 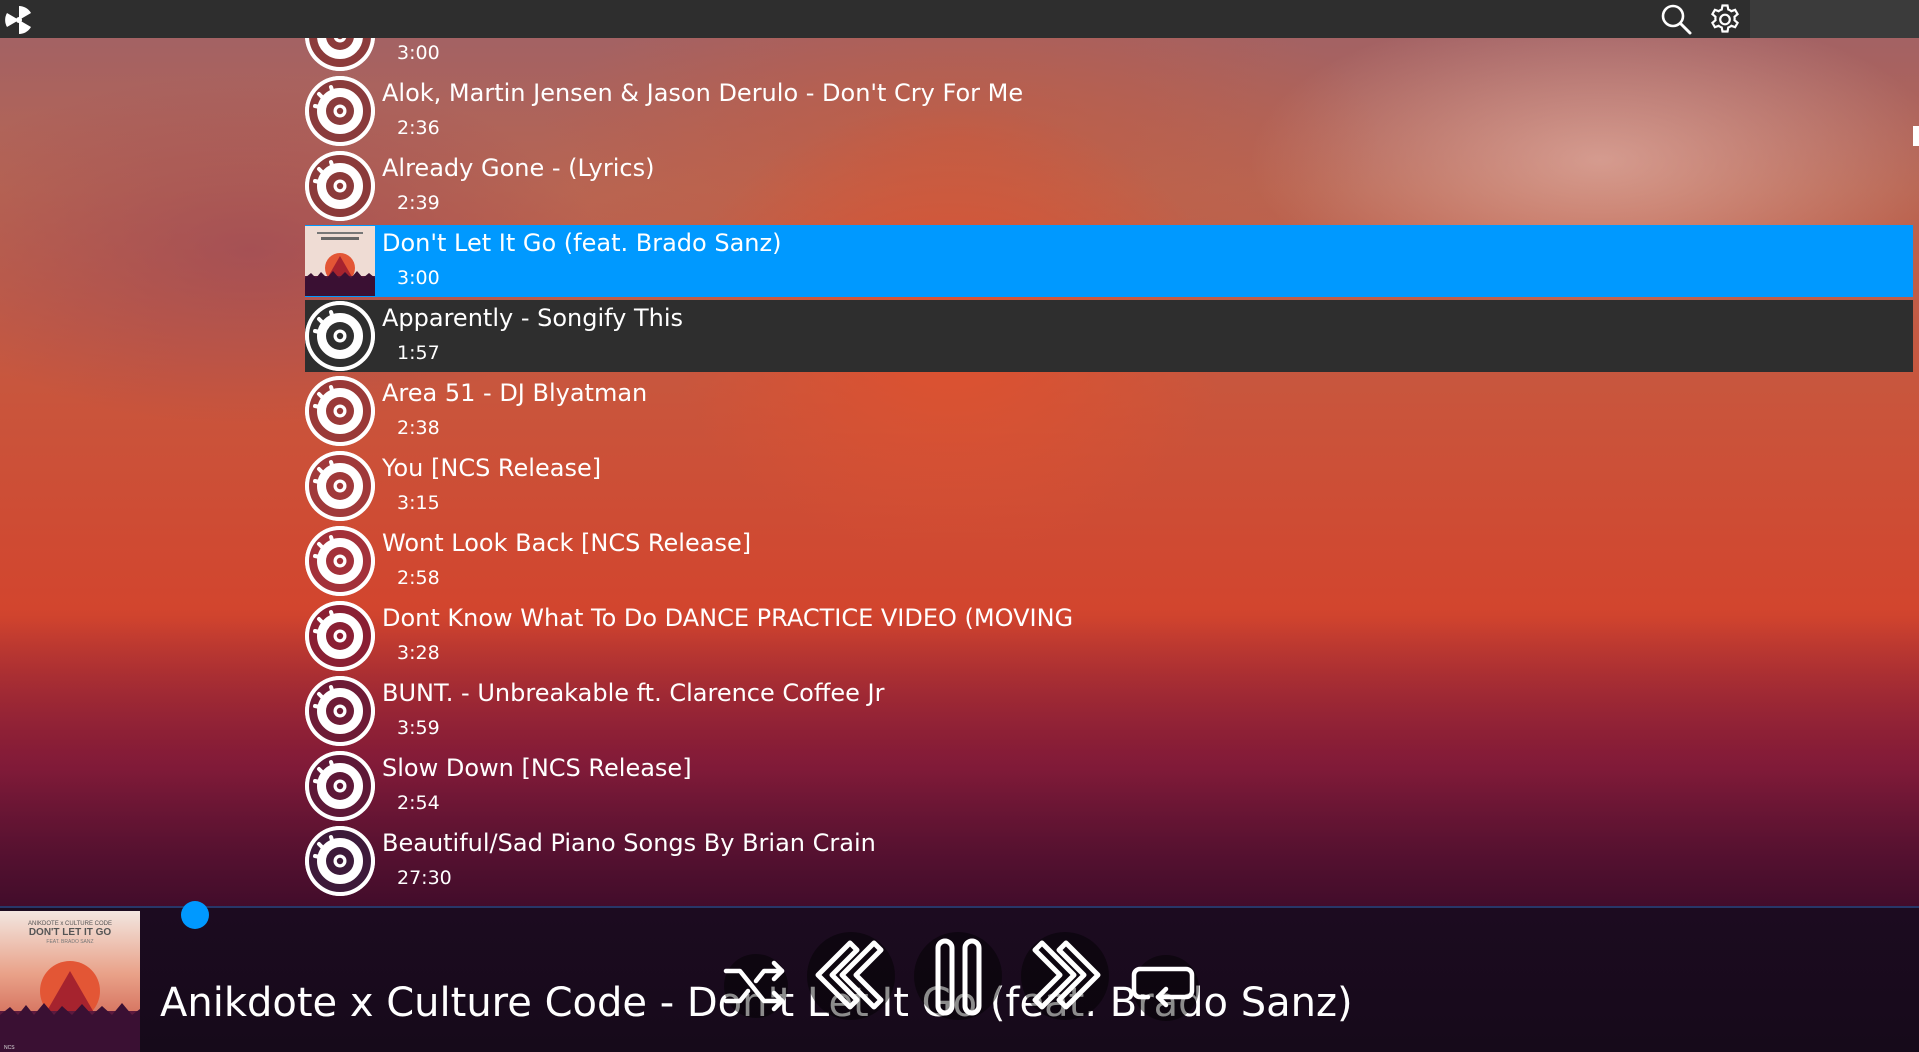 What do you see at coordinates (518, 168) in the screenshot?
I see `track-title: Already Gone - (Lyrics)` at bounding box center [518, 168].